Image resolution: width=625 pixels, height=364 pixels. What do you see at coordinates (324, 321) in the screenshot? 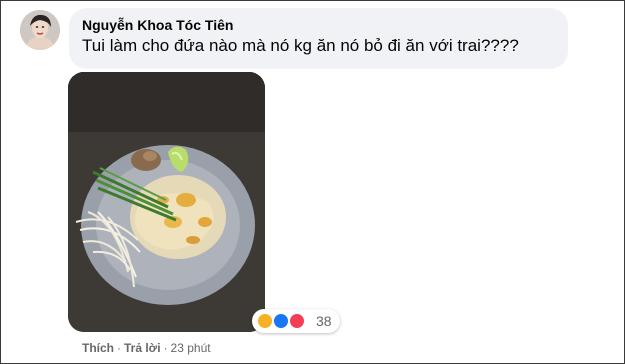
I see `reaction-count: 38` at bounding box center [324, 321].